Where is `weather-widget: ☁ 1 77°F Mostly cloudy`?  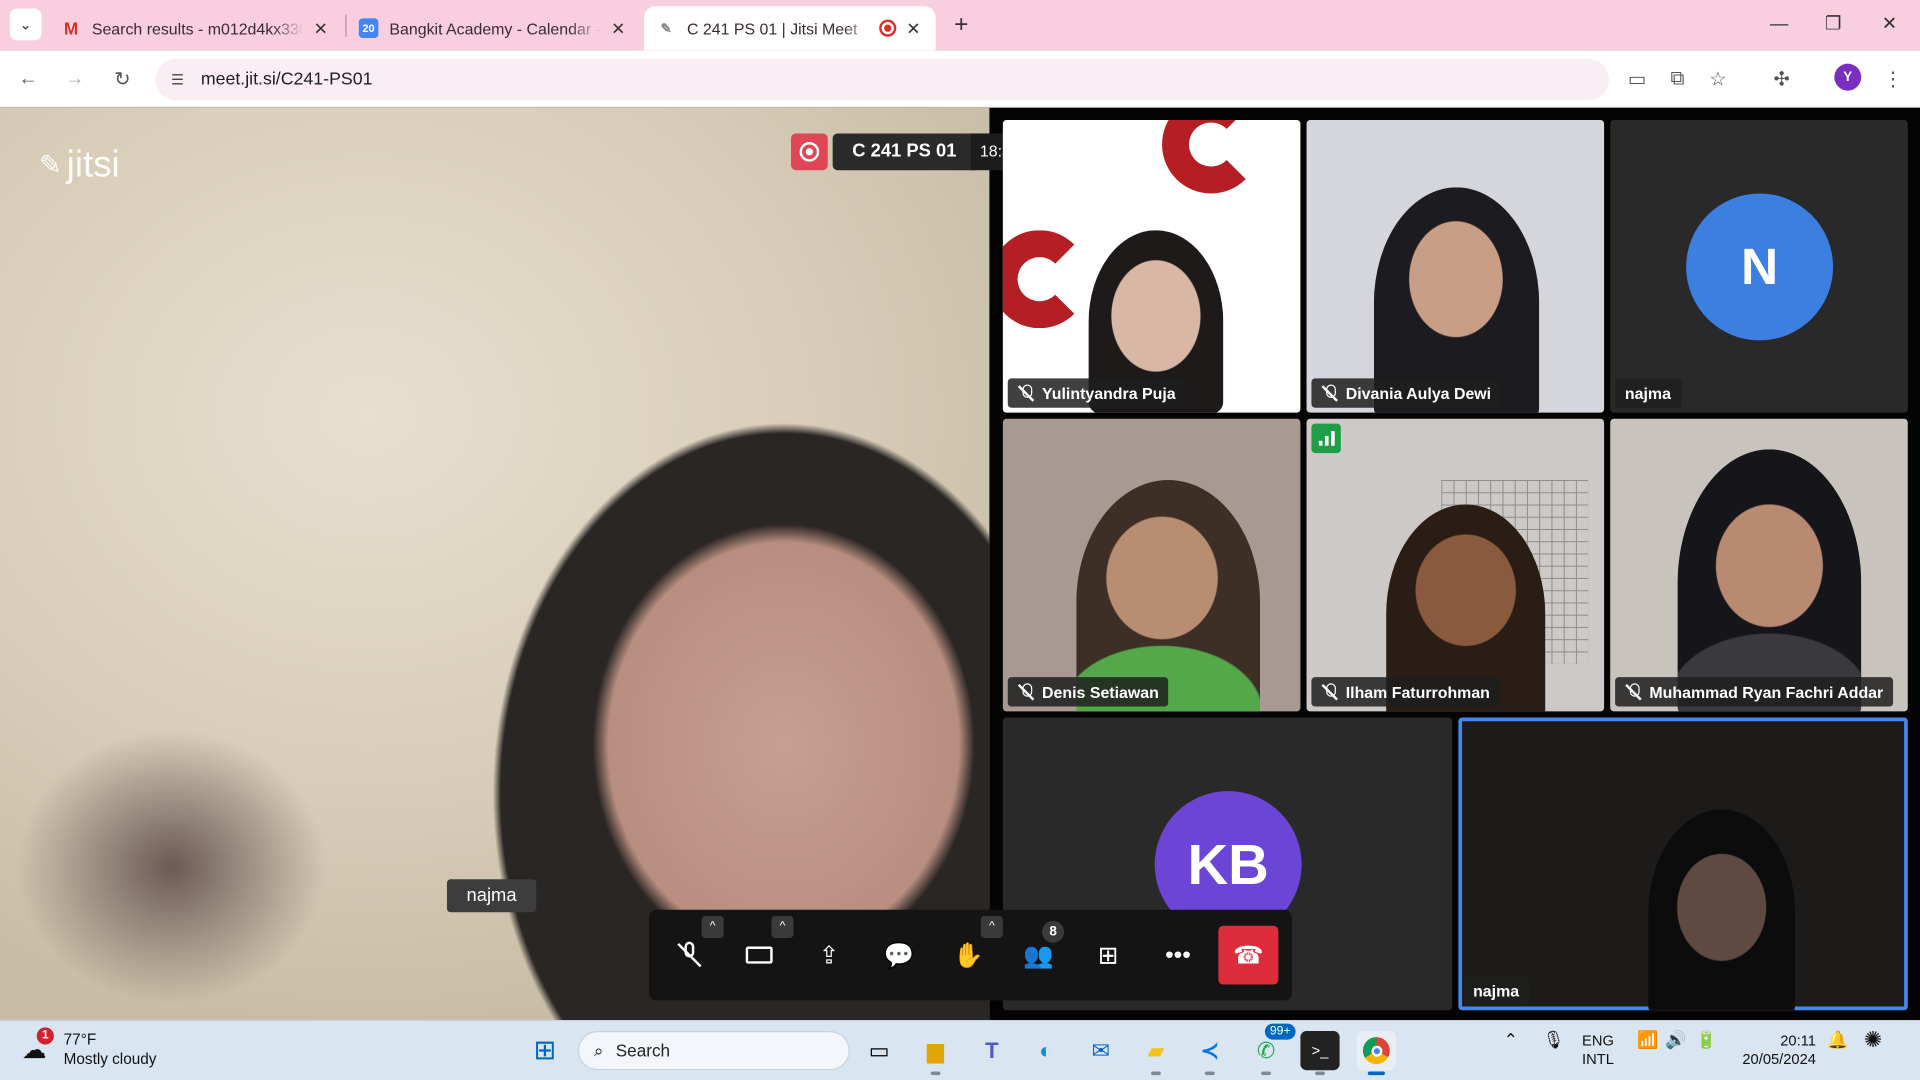 weather-widget: ☁ 1 77°F Mostly cloudy is located at coordinates (89, 1048).